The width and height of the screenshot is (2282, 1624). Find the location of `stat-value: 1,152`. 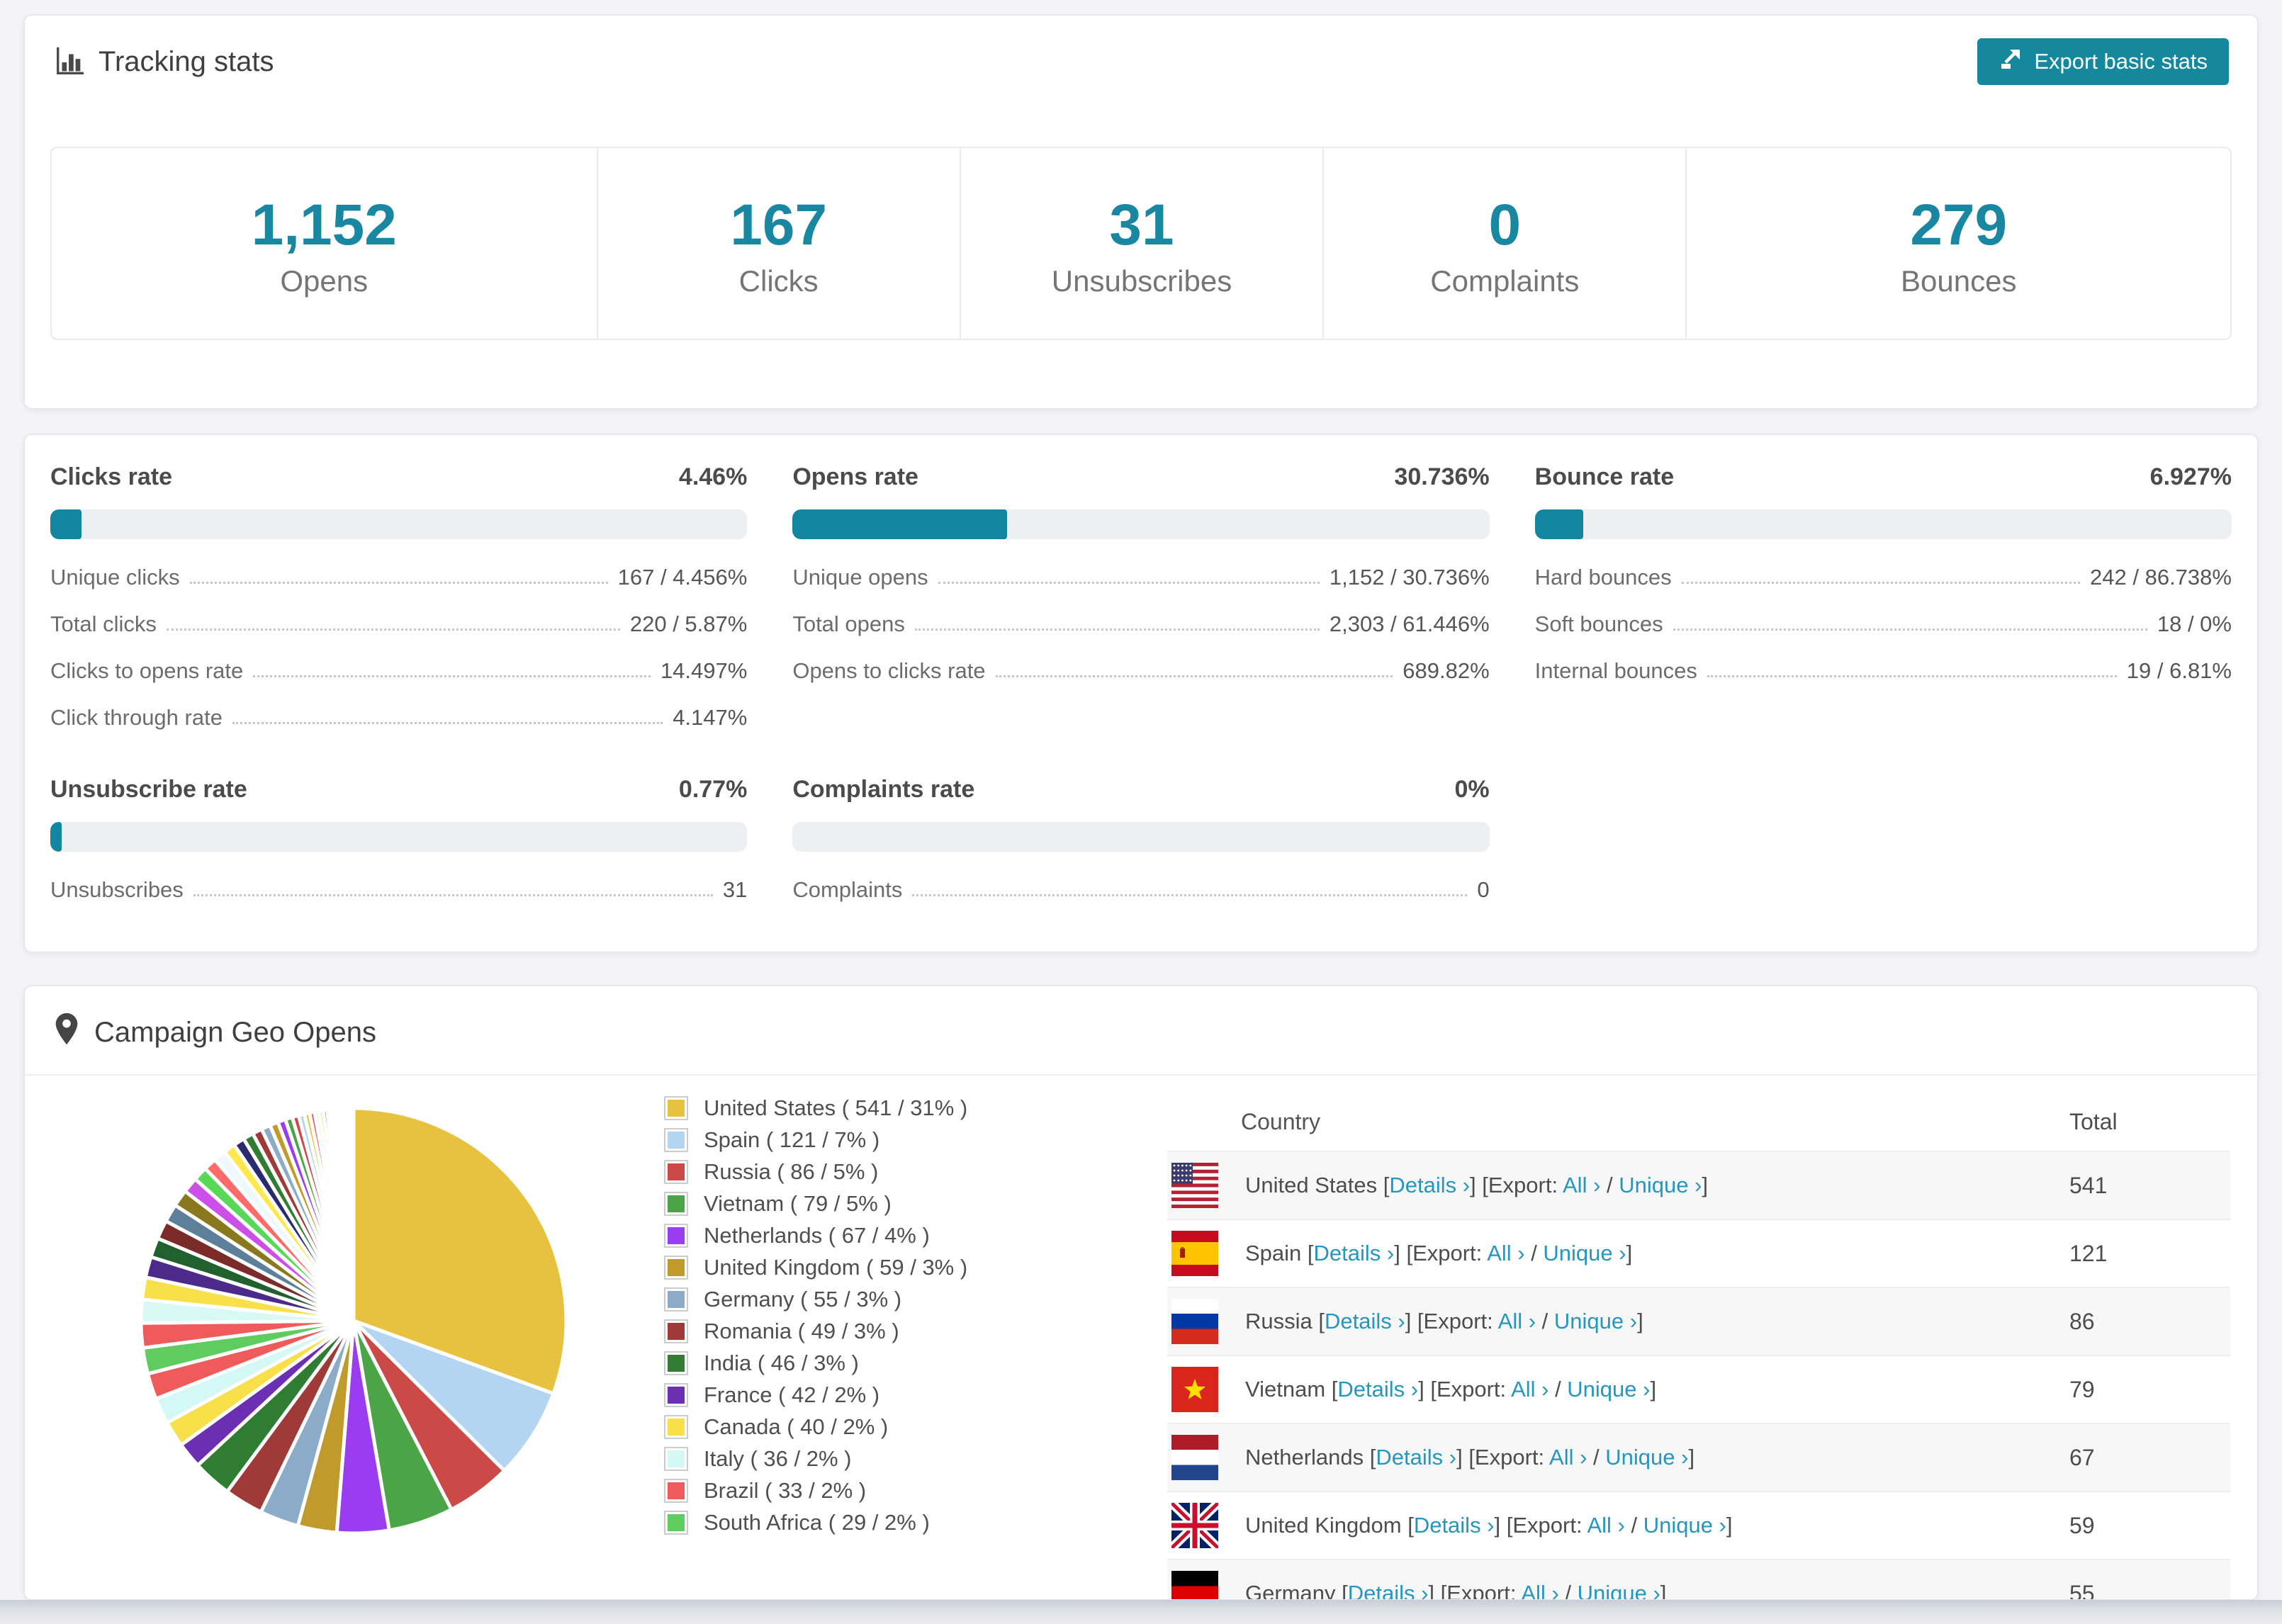

stat-value: 1,152 is located at coordinates (324, 225).